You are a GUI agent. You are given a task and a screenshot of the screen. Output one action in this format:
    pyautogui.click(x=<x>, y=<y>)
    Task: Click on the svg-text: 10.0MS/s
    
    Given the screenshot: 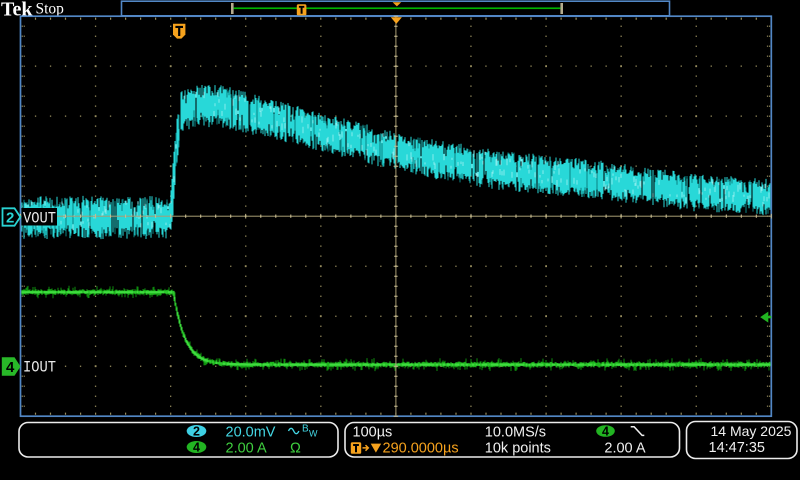 What is the action you would take?
    pyautogui.click(x=515, y=433)
    